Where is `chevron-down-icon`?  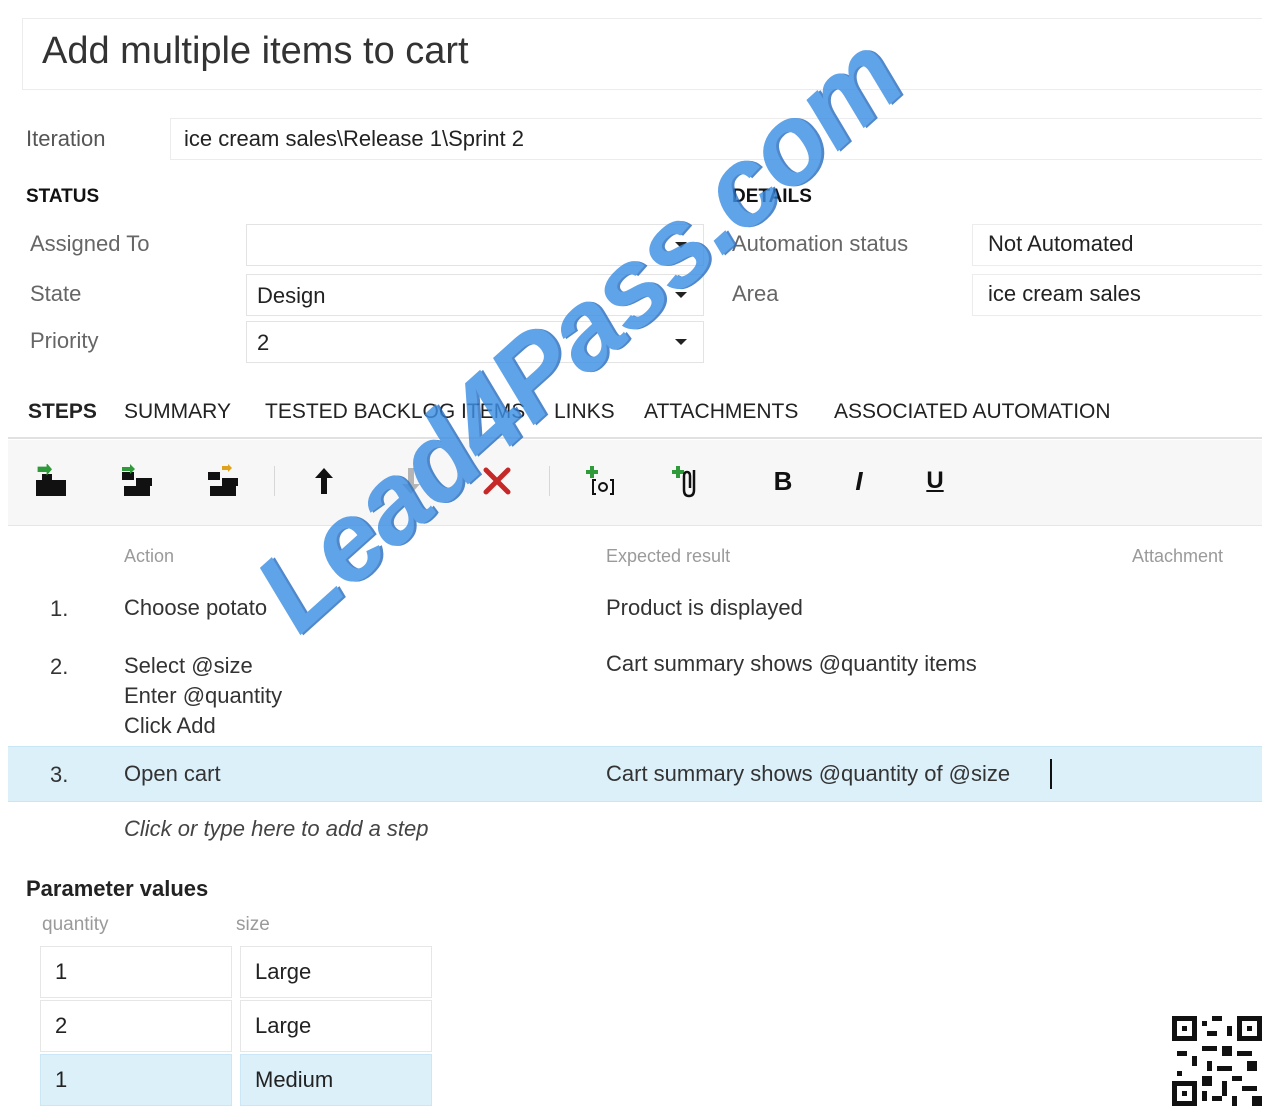
chevron-down-icon is located at coordinates (681, 342).